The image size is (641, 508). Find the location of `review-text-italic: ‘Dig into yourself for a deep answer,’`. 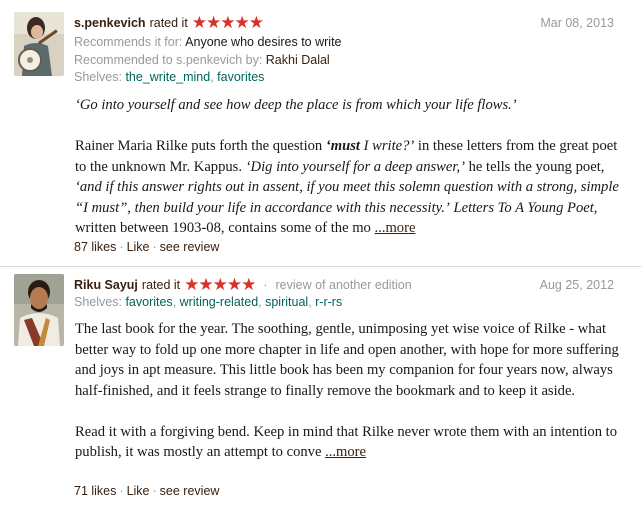

review-text-italic: ‘Dig into yourself for a deep answer,’ is located at coordinates (355, 166).